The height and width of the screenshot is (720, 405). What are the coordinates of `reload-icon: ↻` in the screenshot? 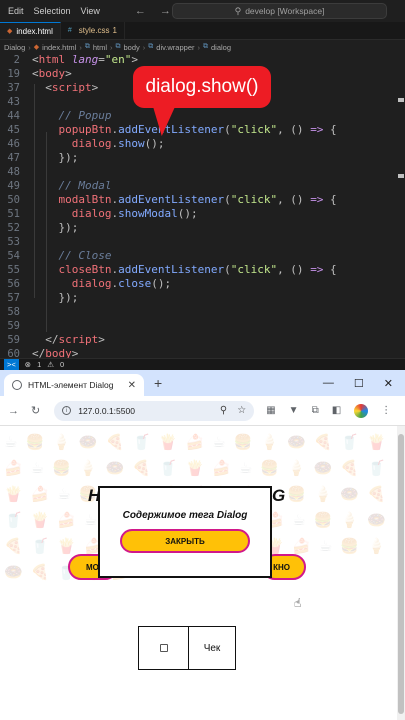 It's located at (35, 410).